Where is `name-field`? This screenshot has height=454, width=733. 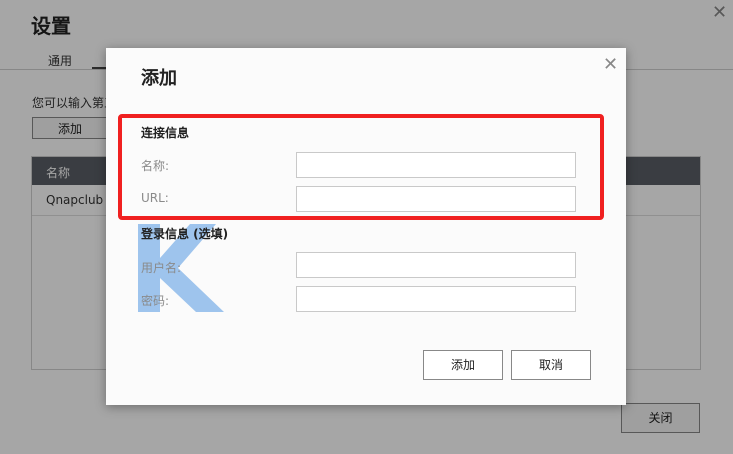
name-field is located at coordinates (436, 165).